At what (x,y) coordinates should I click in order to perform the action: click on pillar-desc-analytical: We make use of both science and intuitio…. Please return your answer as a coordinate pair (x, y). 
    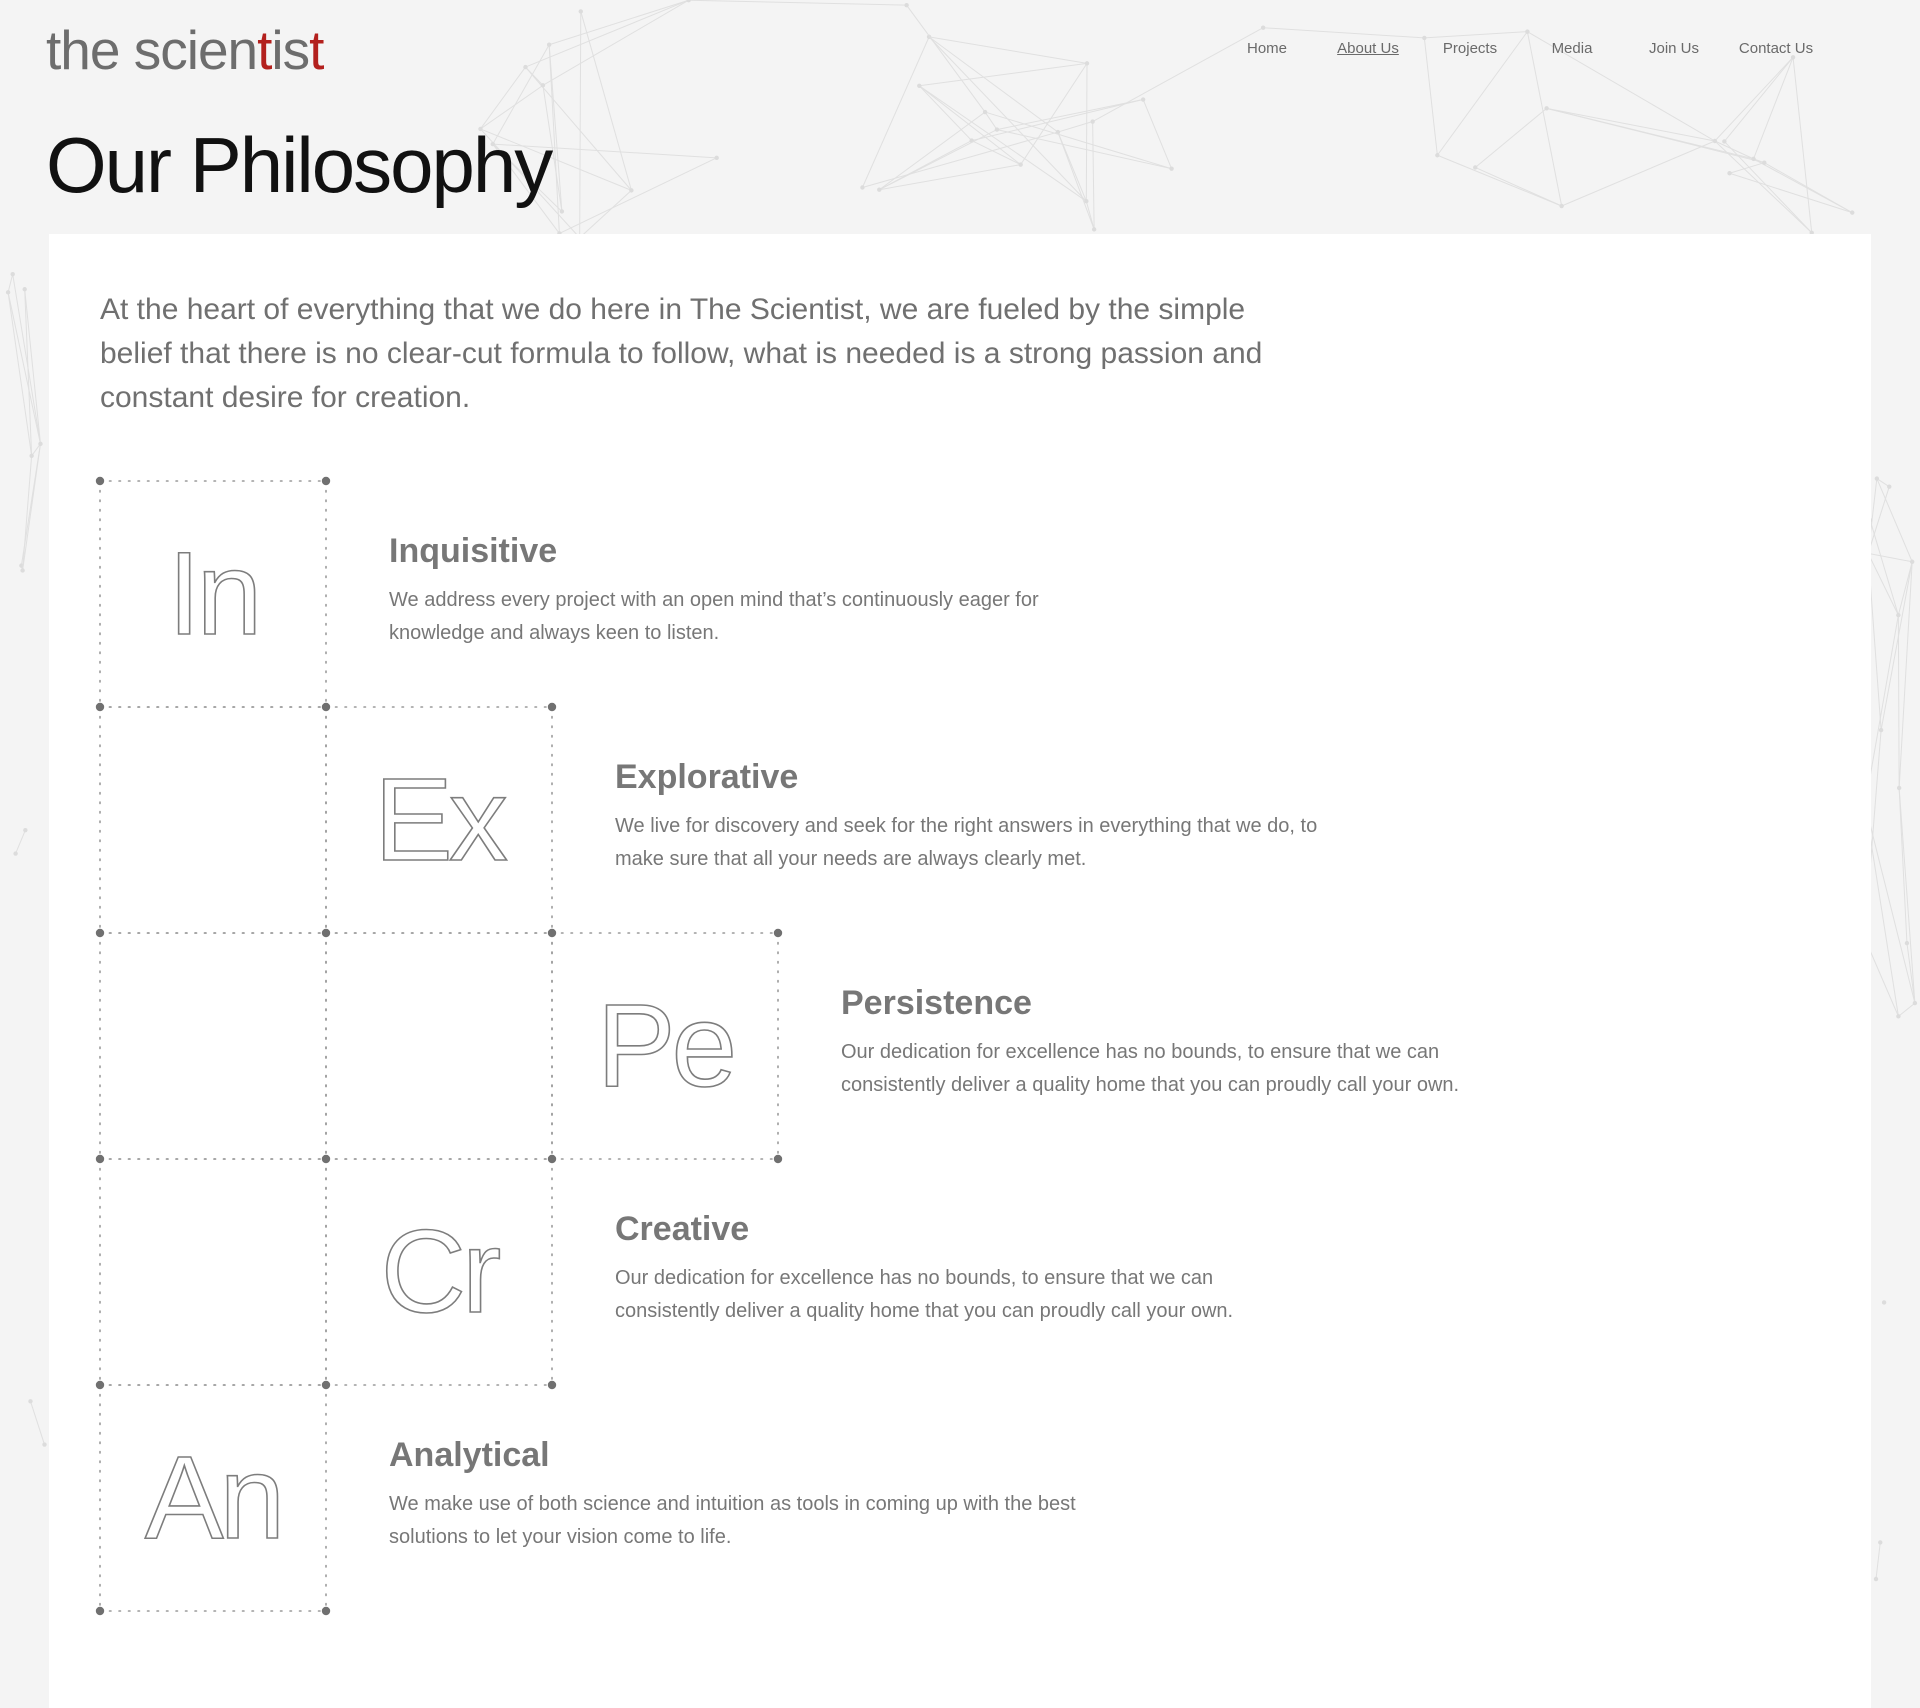
    Looking at the image, I should click on (732, 1520).